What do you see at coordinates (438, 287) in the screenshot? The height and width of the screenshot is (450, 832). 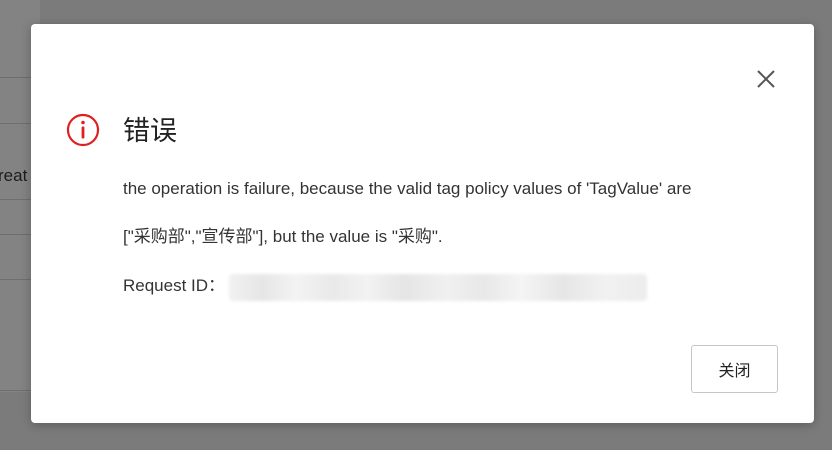 I see `request-id-value-redacted` at bounding box center [438, 287].